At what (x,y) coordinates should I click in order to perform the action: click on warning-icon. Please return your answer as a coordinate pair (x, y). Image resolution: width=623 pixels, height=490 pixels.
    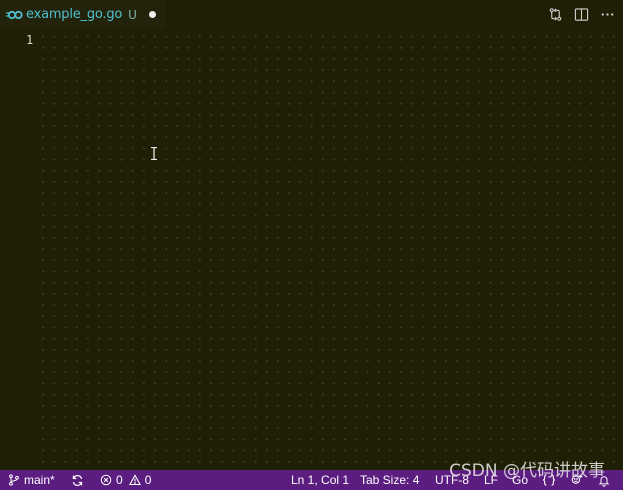
    Looking at the image, I should click on (134, 480).